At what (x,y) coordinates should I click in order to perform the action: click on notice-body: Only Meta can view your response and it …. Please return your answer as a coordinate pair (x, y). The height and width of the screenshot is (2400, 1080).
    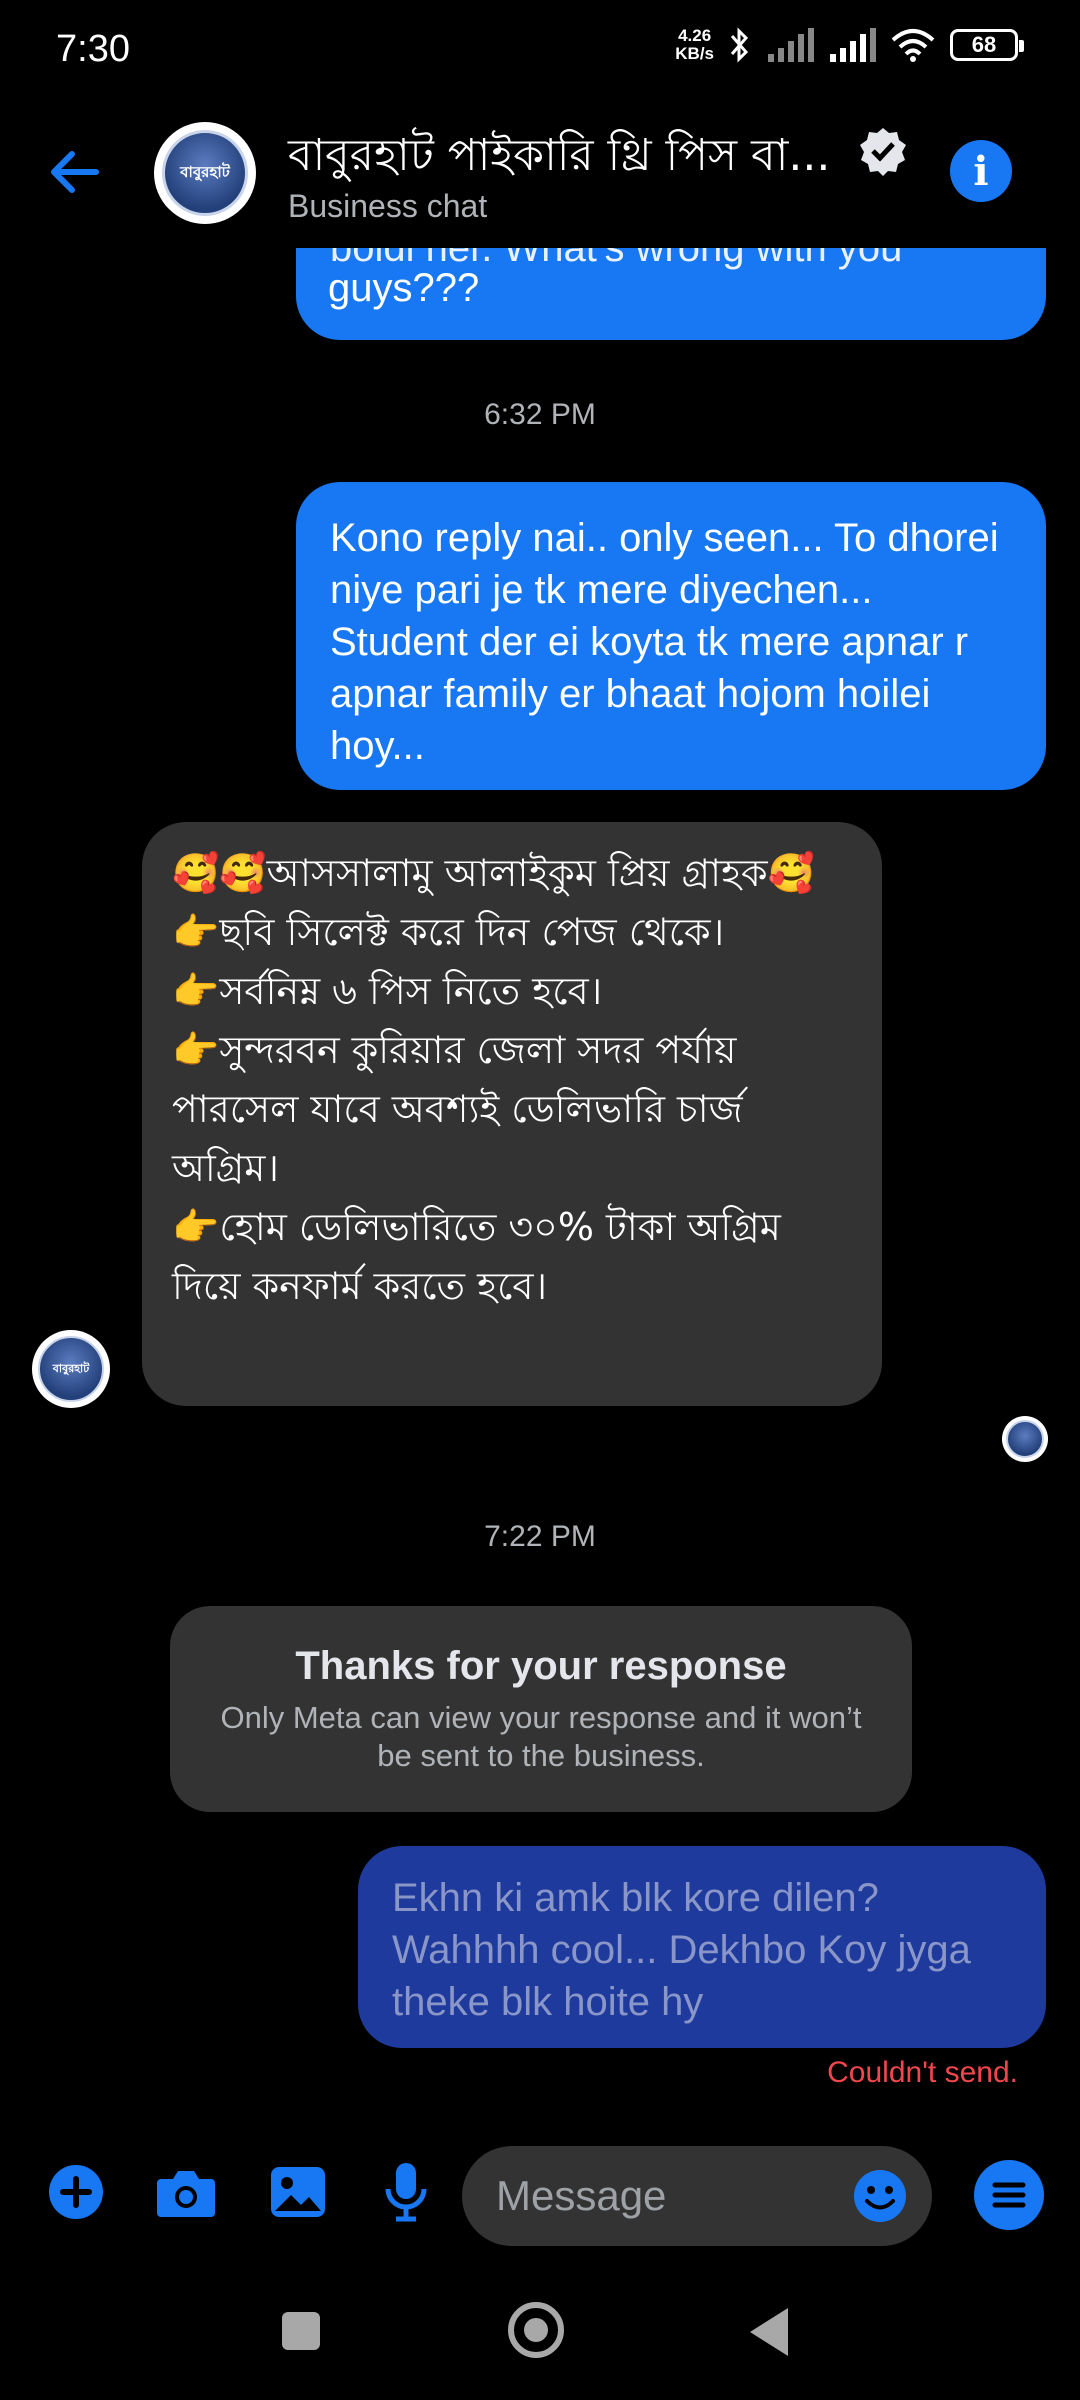
    Looking at the image, I should click on (541, 1736).